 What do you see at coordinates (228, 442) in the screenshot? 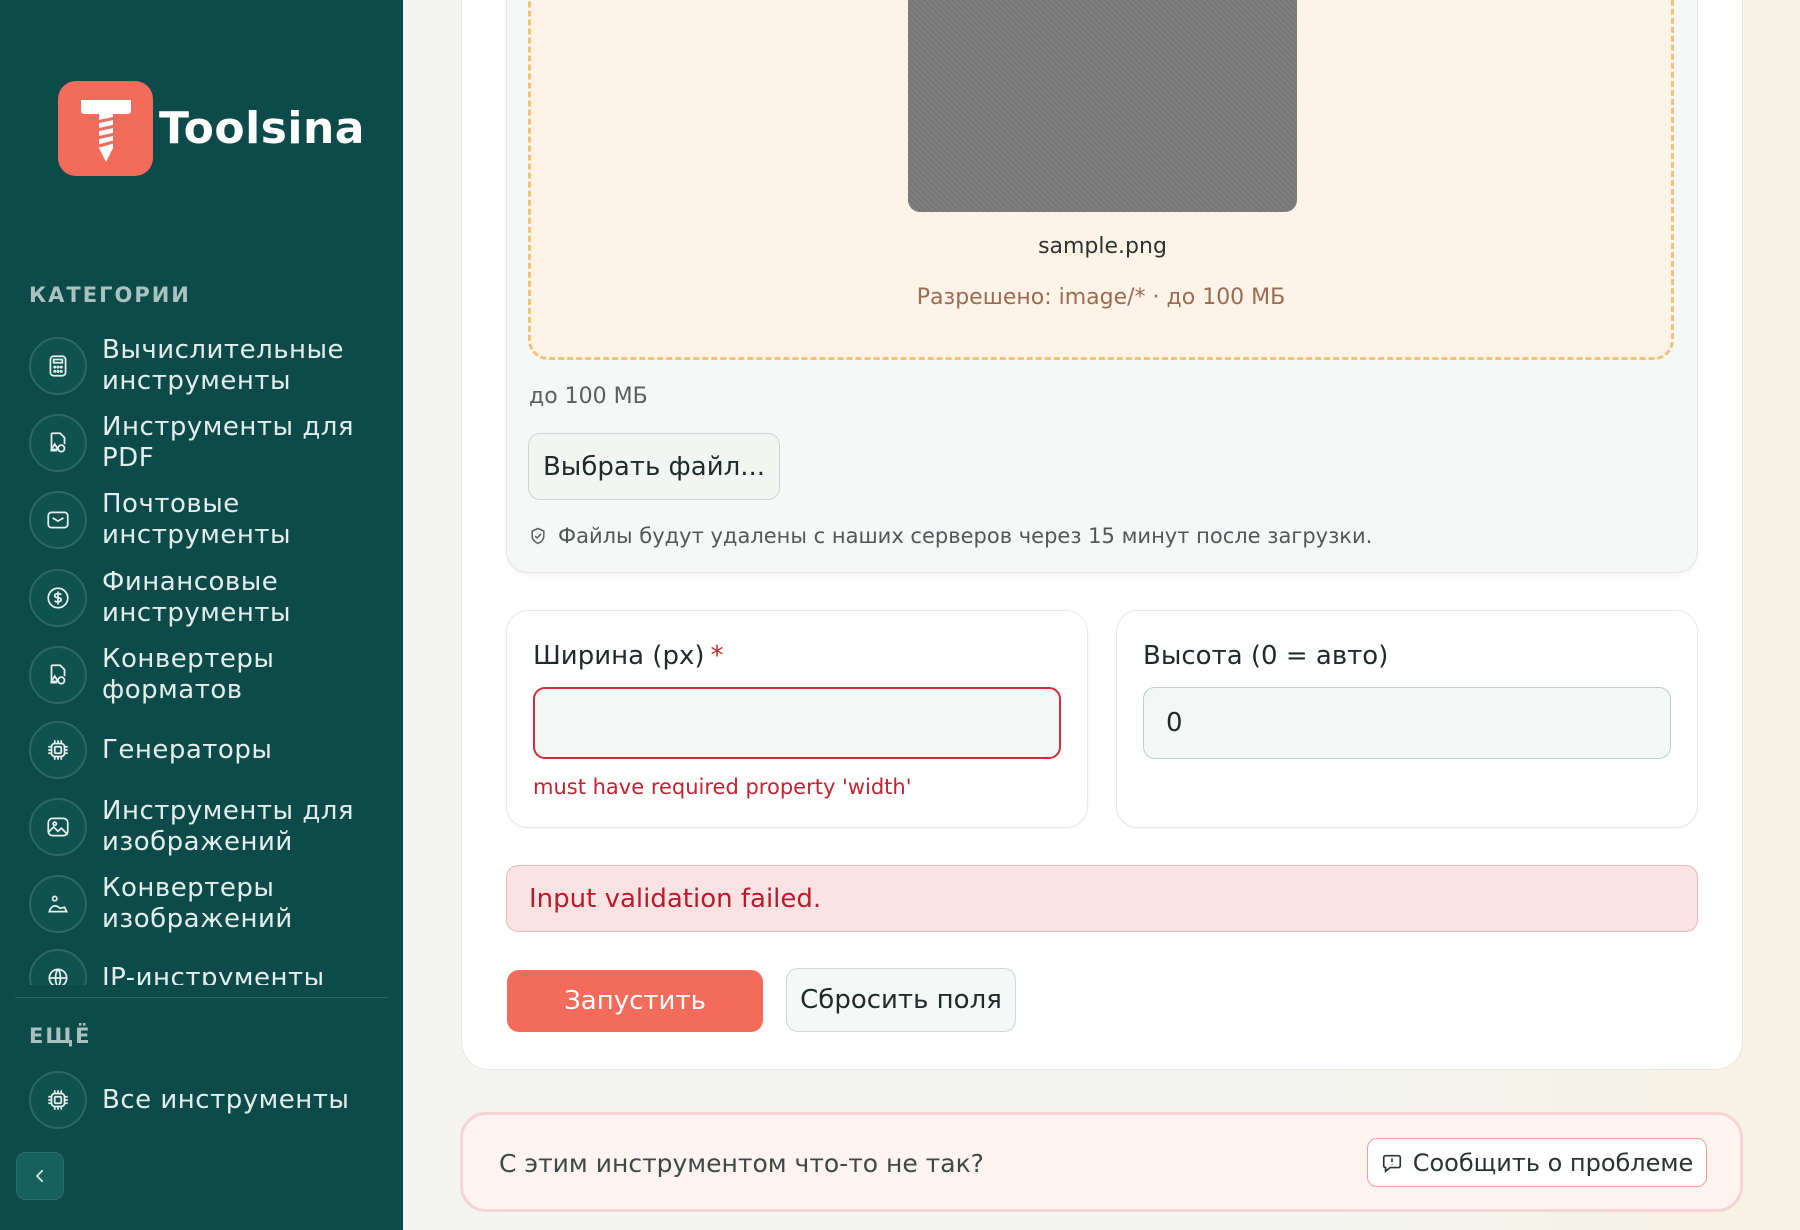
I see `sidebar-item-label: Инструменты для PDF` at bounding box center [228, 442].